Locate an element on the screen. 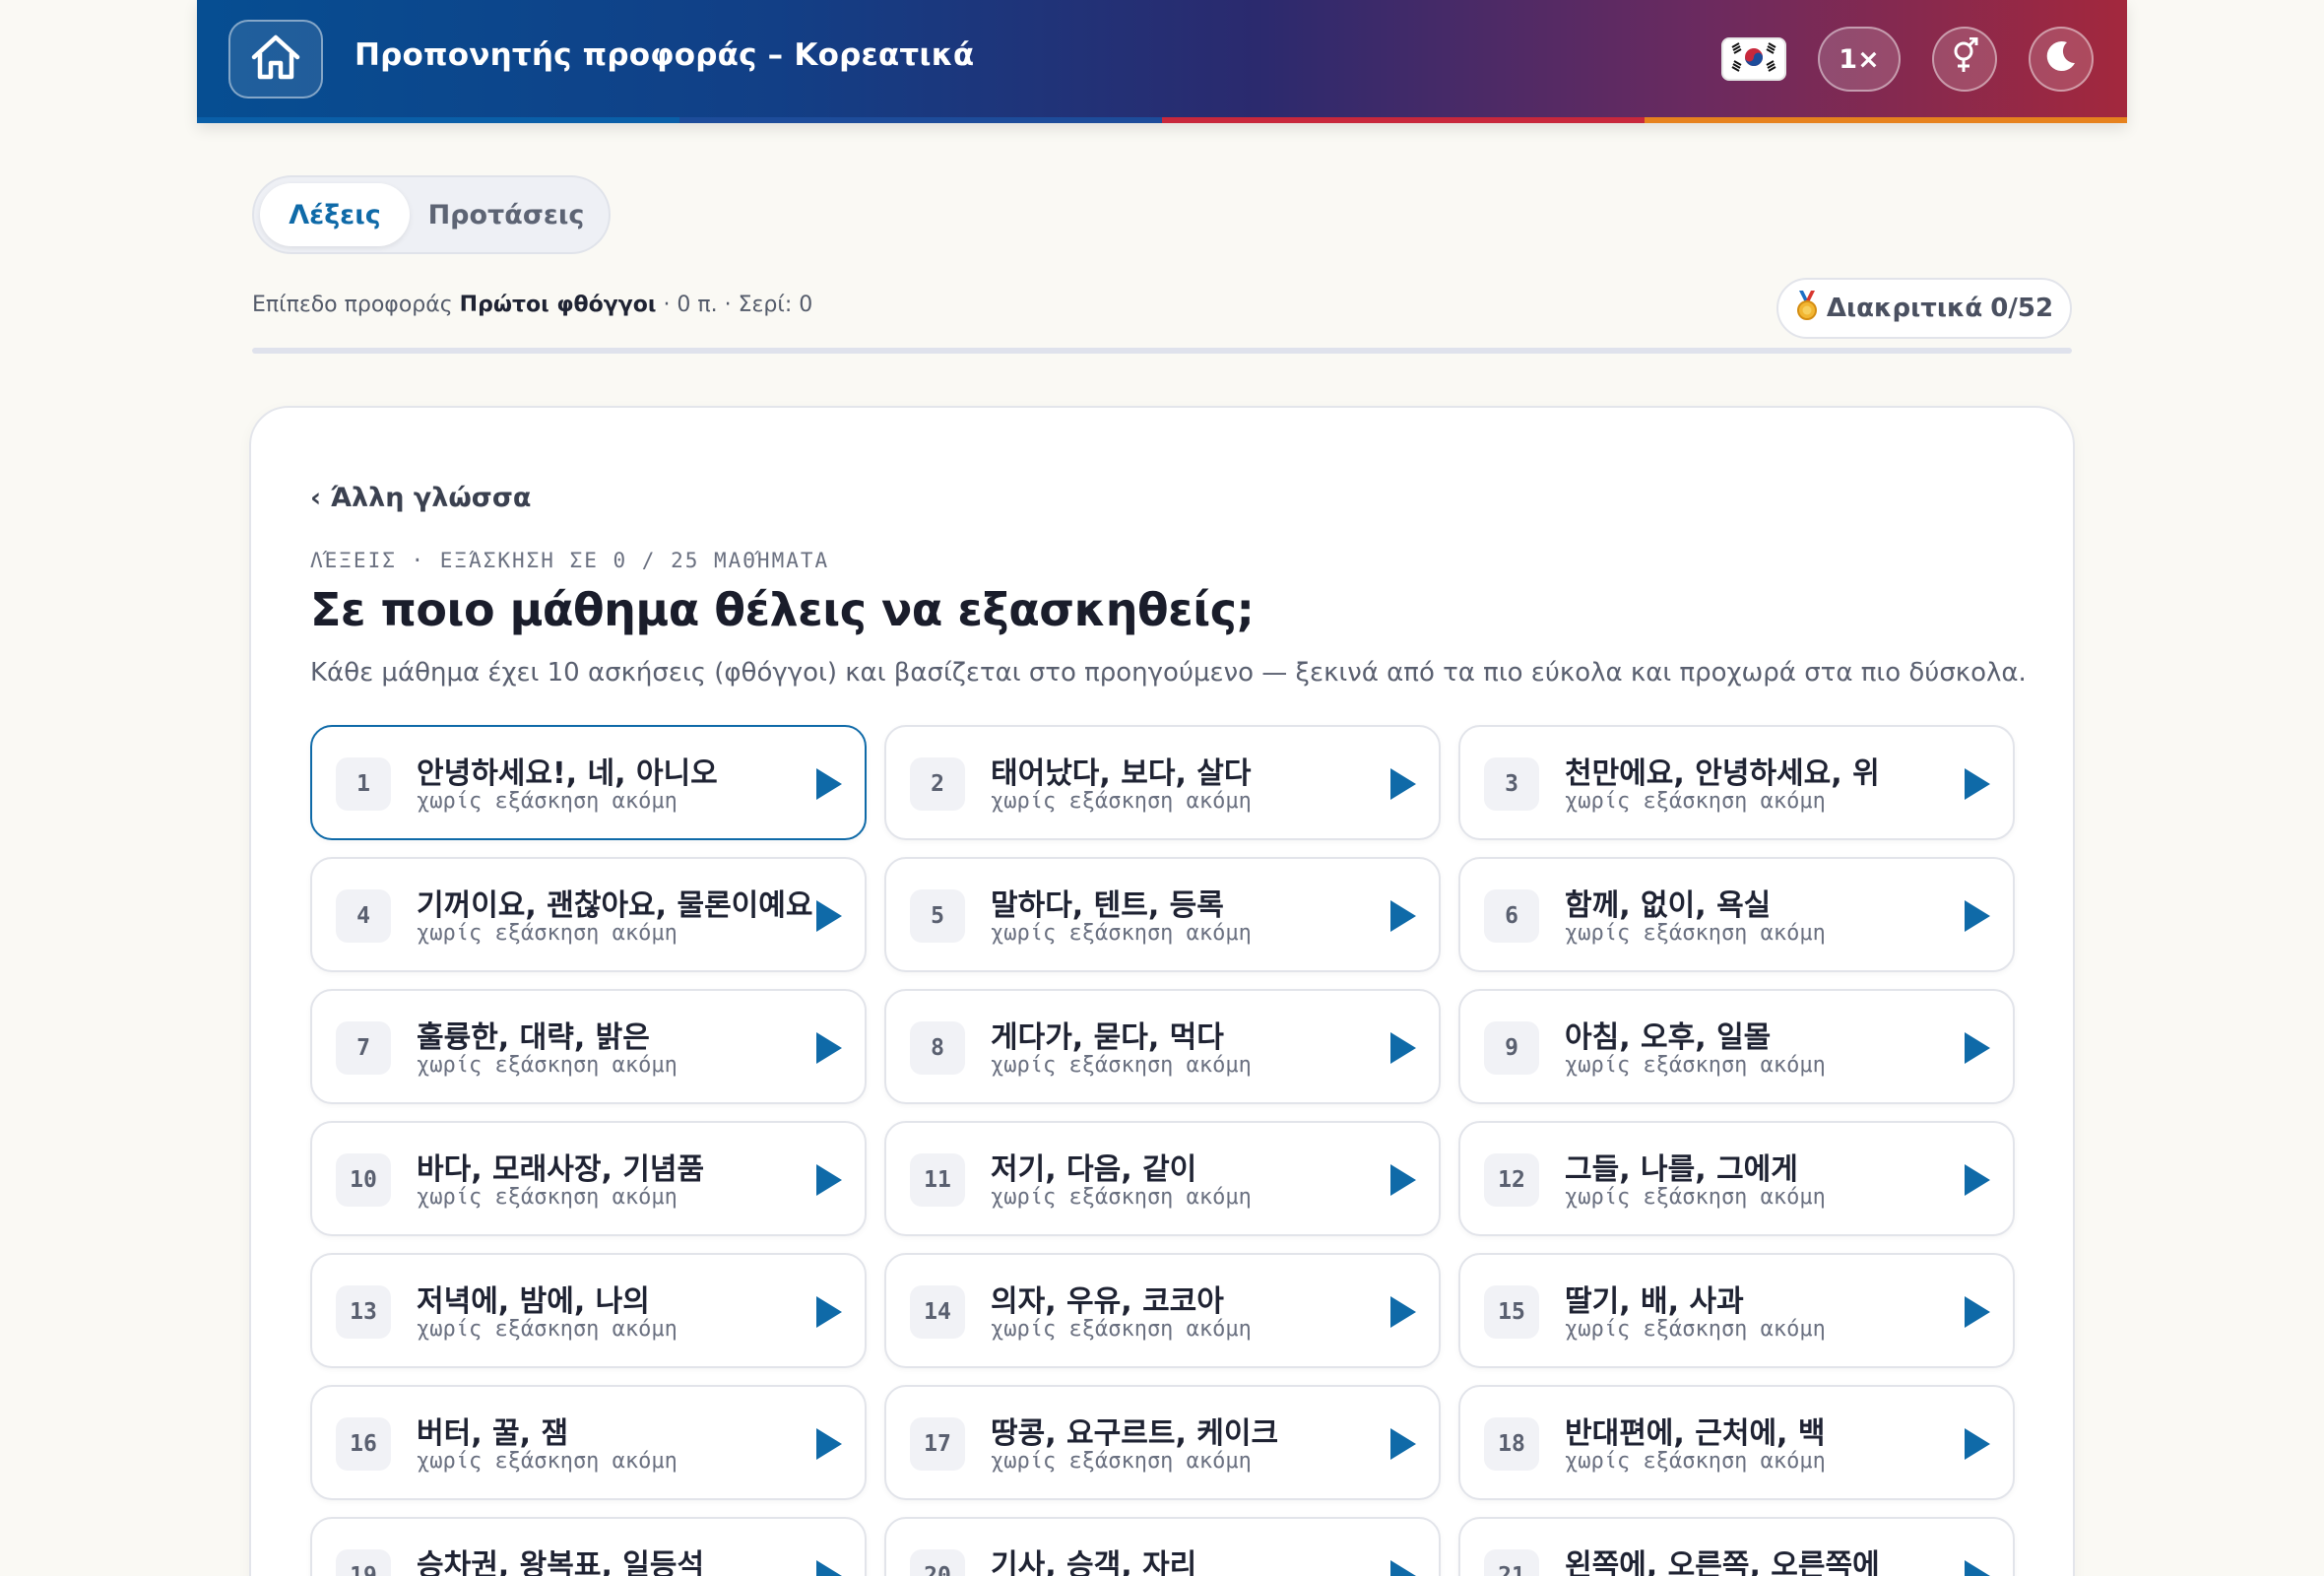 Image resolution: width=2324 pixels, height=1576 pixels. lesson-card: 7 훌륭한, 대략, 밝은 χωρίς εξάσκηση ακόμη is located at coordinates (588, 1046).